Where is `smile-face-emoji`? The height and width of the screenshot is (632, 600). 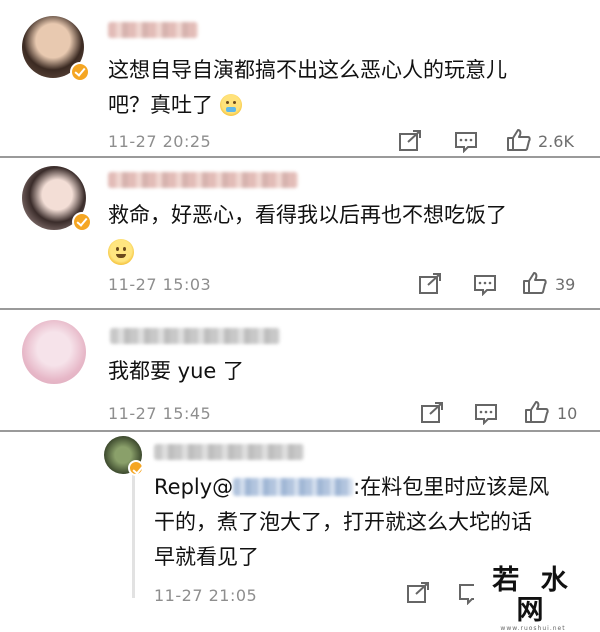
smile-face-emoji is located at coordinates (121, 252).